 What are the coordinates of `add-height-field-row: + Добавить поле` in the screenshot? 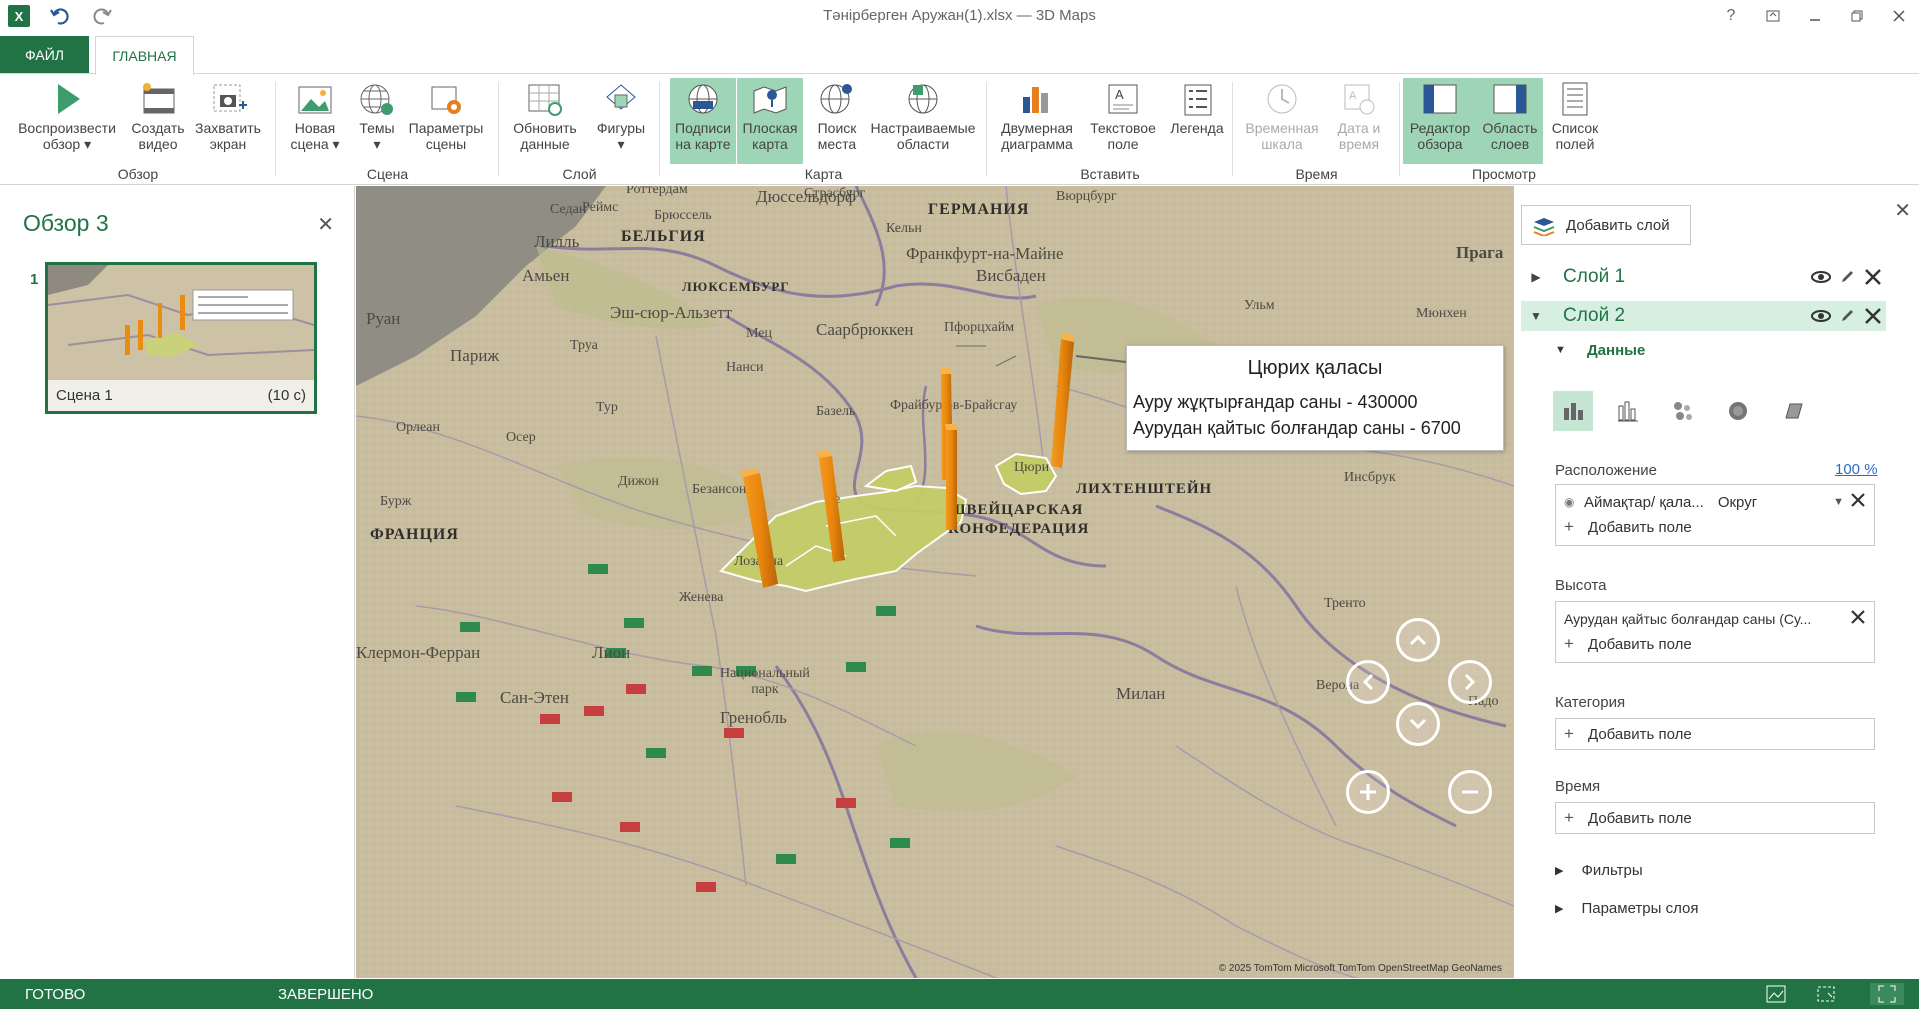 It's located at (1715, 644).